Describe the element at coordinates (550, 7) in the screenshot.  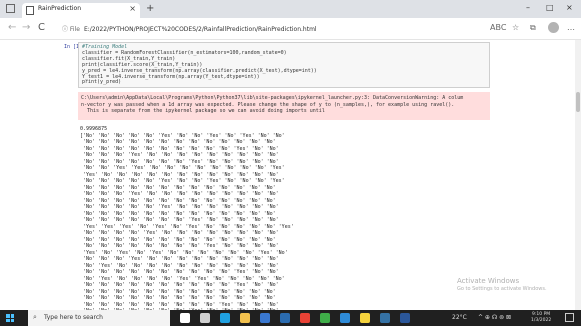
I see `maximize-button: □` at that location.